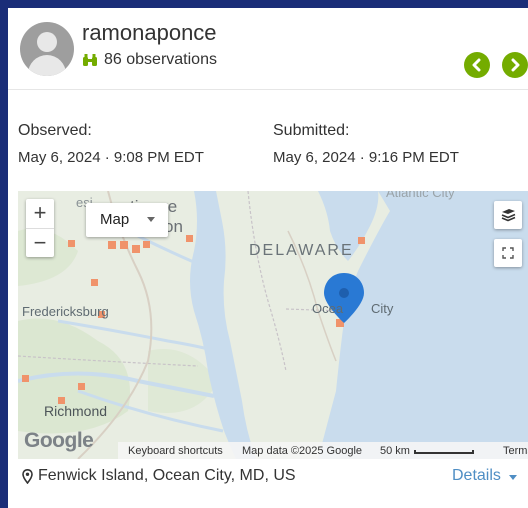 The height and width of the screenshot is (508, 528). I want to click on observations-count-label: 86 observations, so click(160, 59).